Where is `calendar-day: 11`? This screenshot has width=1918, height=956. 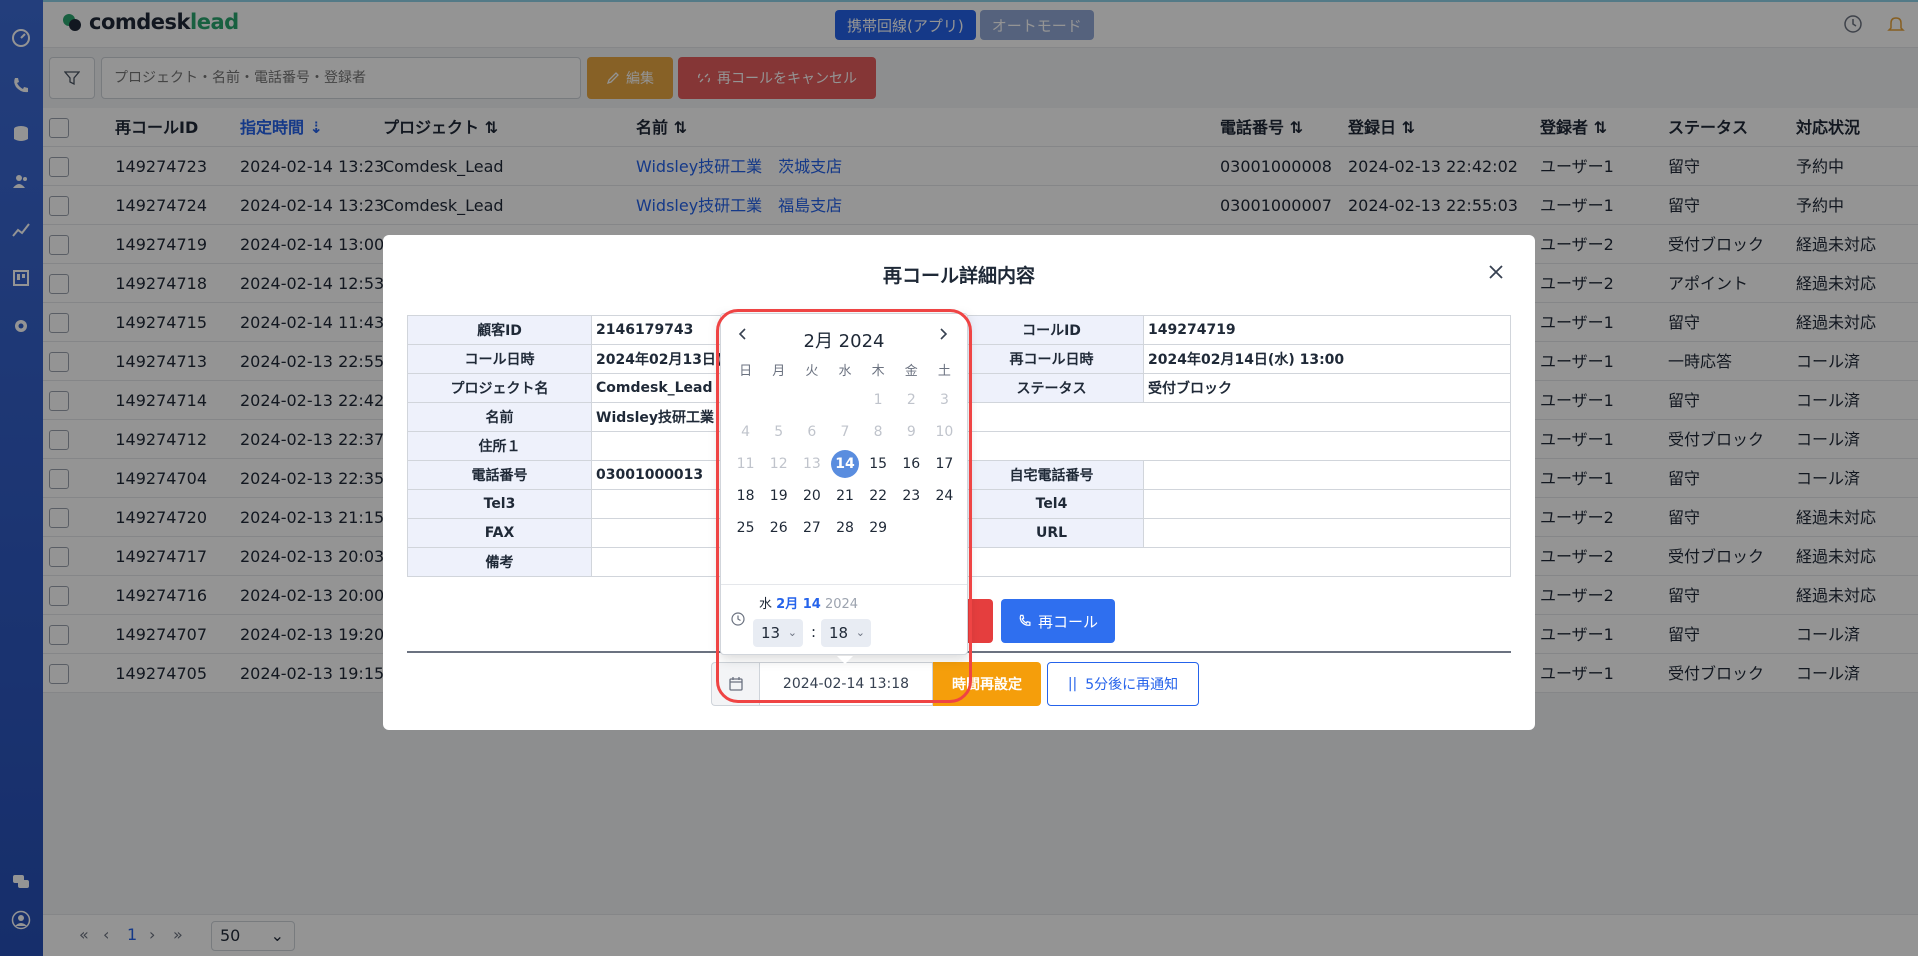 calendar-day: 11 is located at coordinates (745, 464).